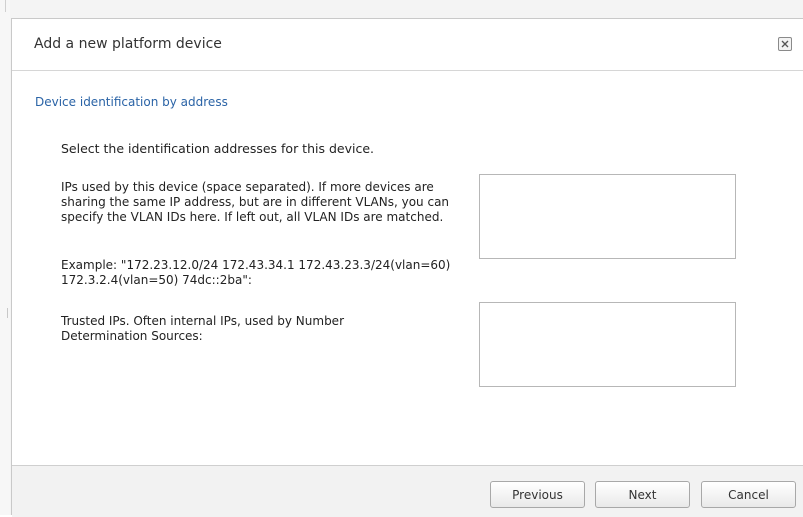 The height and width of the screenshot is (517, 803). What do you see at coordinates (407, 491) in the screenshot?
I see `dialog-footer: Previous Next Cancel` at bounding box center [407, 491].